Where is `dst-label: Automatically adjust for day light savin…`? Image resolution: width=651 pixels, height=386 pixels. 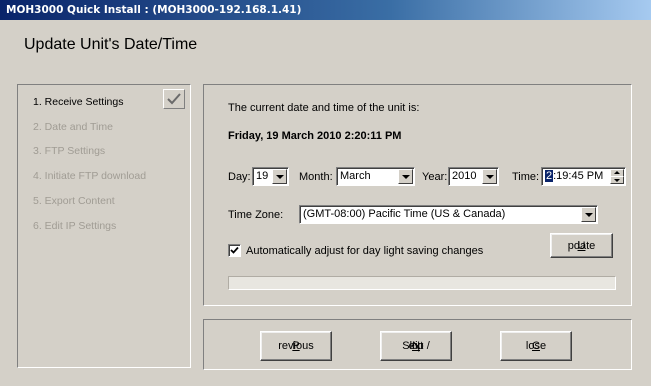
dst-label: Automatically adjust for day light savin… is located at coordinates (365, 251).